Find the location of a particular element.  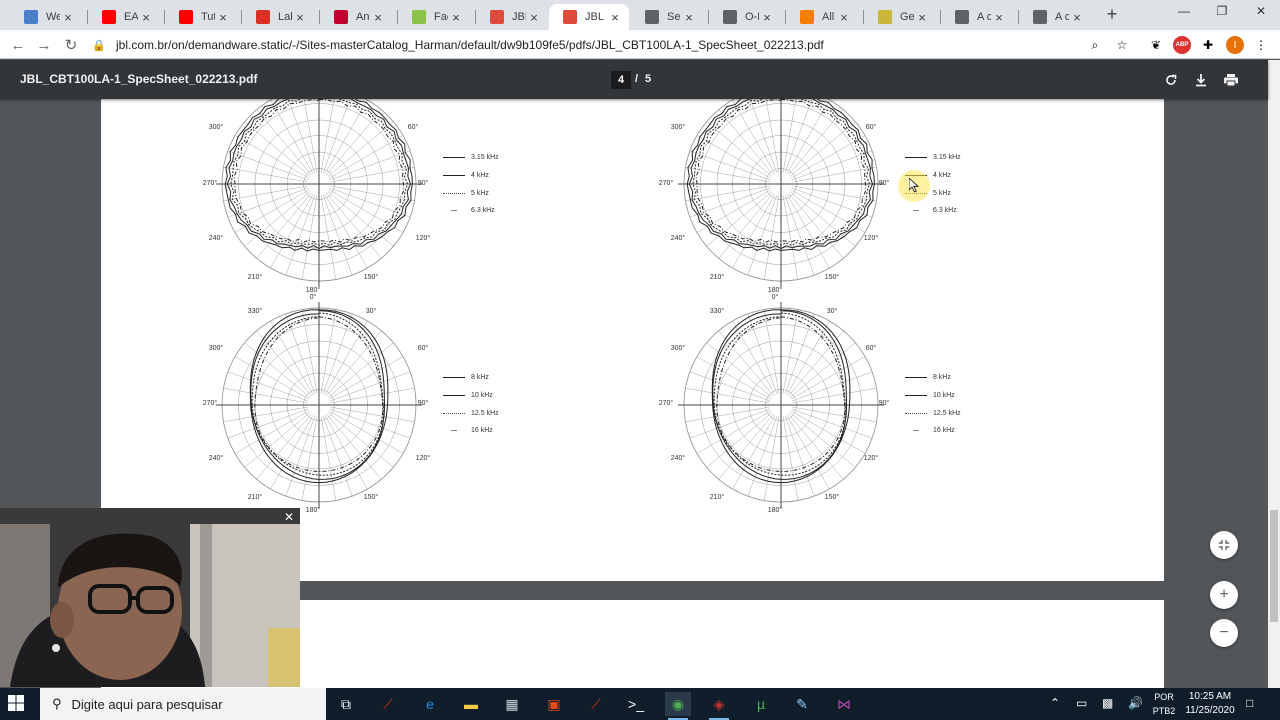

task-view-icon: ⧉ is located at coordinates (346, 704).